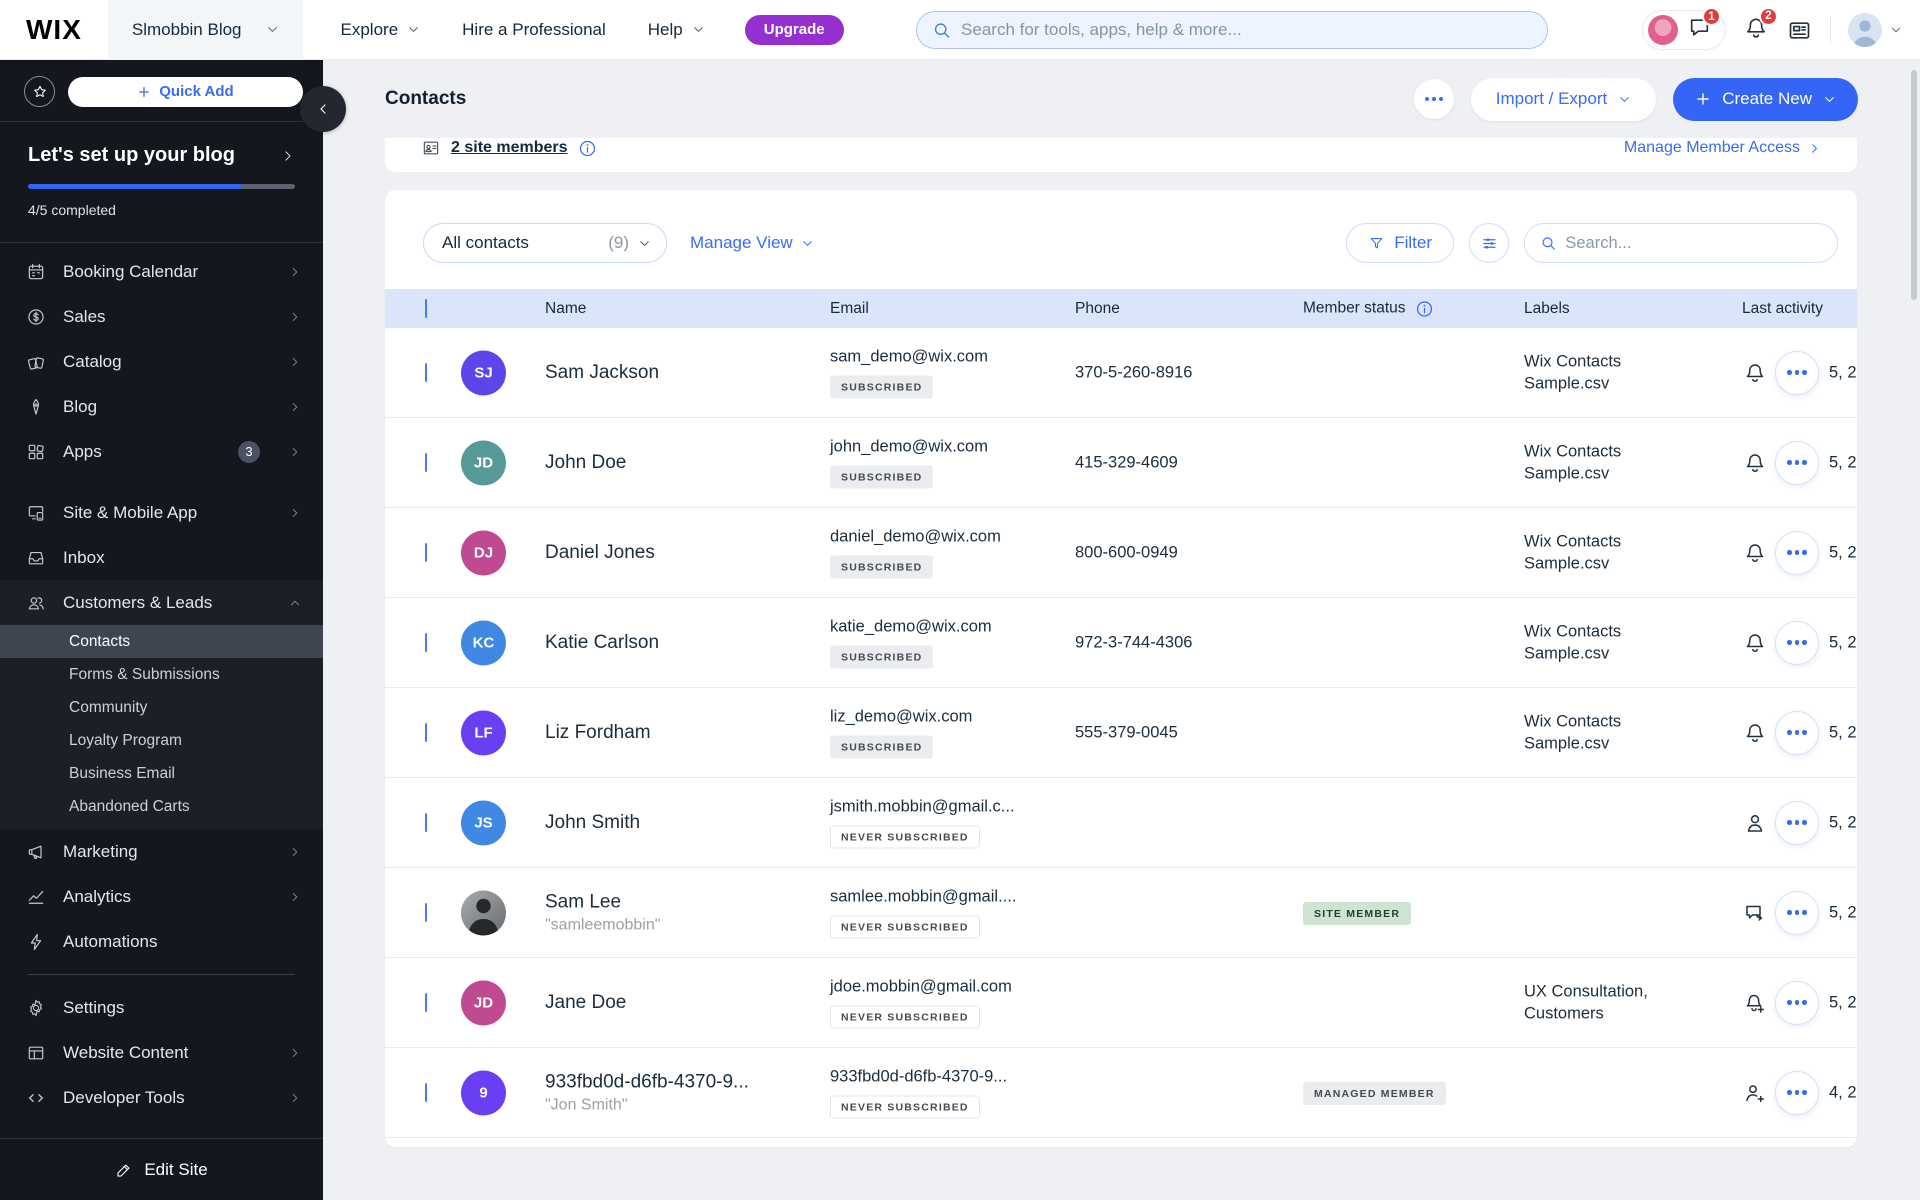 The image size is (1920, 1200). What do you see at coordinates (509, 148) in the screenshot?
I see `site-members-link: 2 site members` at bounding box center [509, 148].